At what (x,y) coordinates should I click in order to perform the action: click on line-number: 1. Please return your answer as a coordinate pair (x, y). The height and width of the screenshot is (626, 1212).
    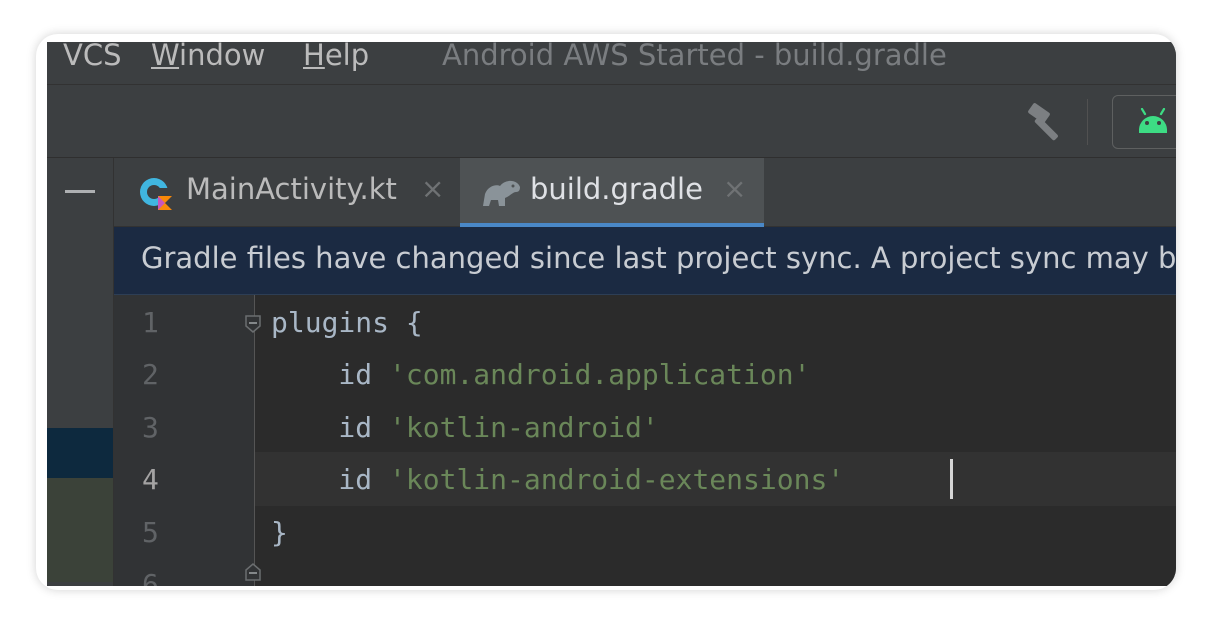
    Looking at the image, I should click on (150, 322).